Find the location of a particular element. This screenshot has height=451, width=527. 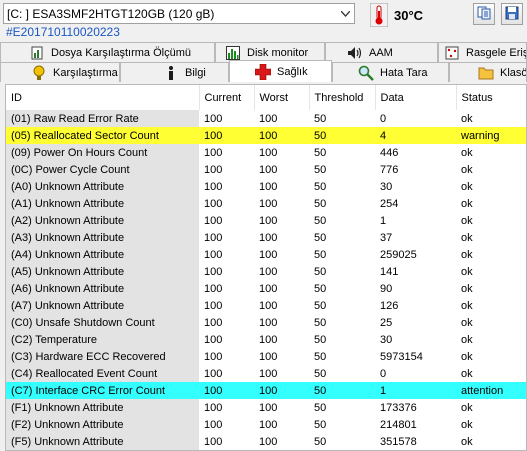

tab-benchmark: Karşılaştırma is located at coordinates (60, 72).